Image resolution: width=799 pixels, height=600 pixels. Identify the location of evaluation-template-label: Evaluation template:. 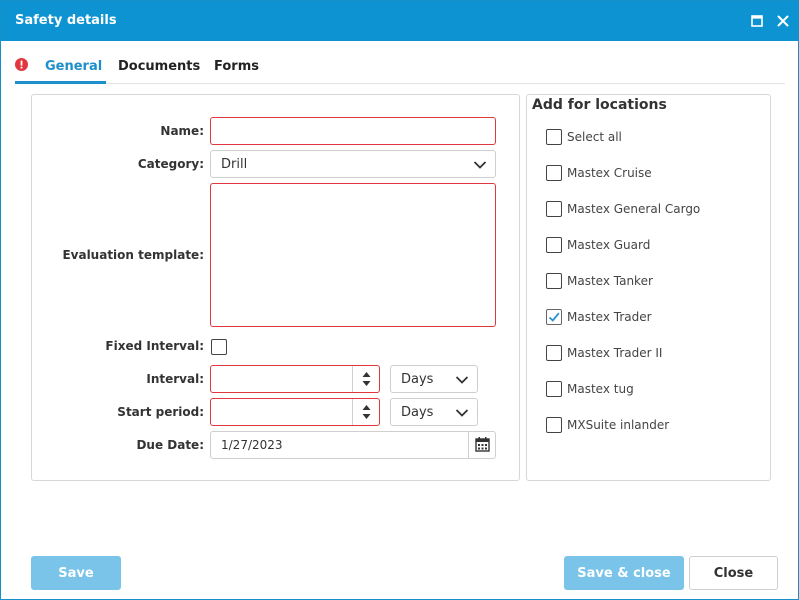
(133, 255).